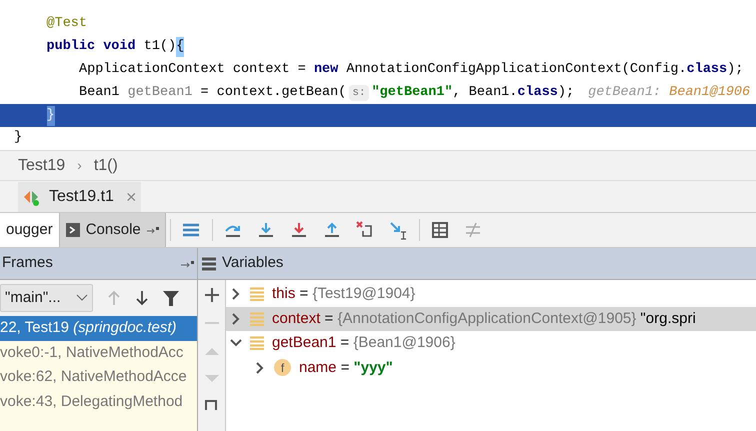 This screenshot has width=756, height=431. I want to click on field-icon: f, so click(282, 367).